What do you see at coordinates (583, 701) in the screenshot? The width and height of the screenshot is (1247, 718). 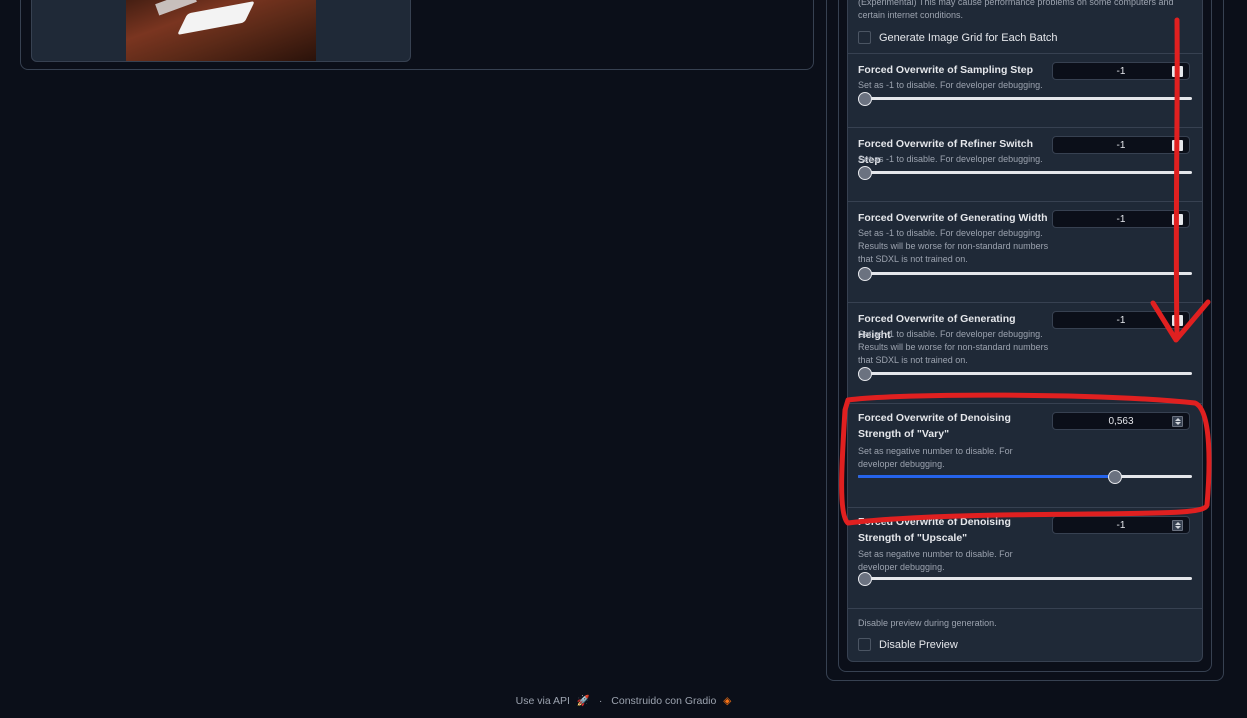 I see `rocket-icon: 🚀` at bounding box center [583, 701].